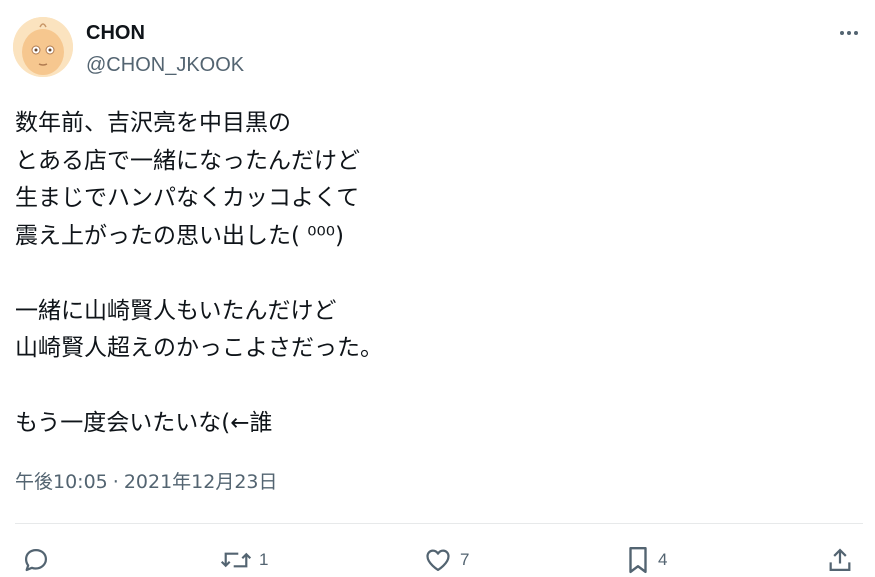 This screenshot has height=577, width=875. Describe the element at coordinates (264, 559) in the screenshot. I see `retweet-count: 1` at that location.